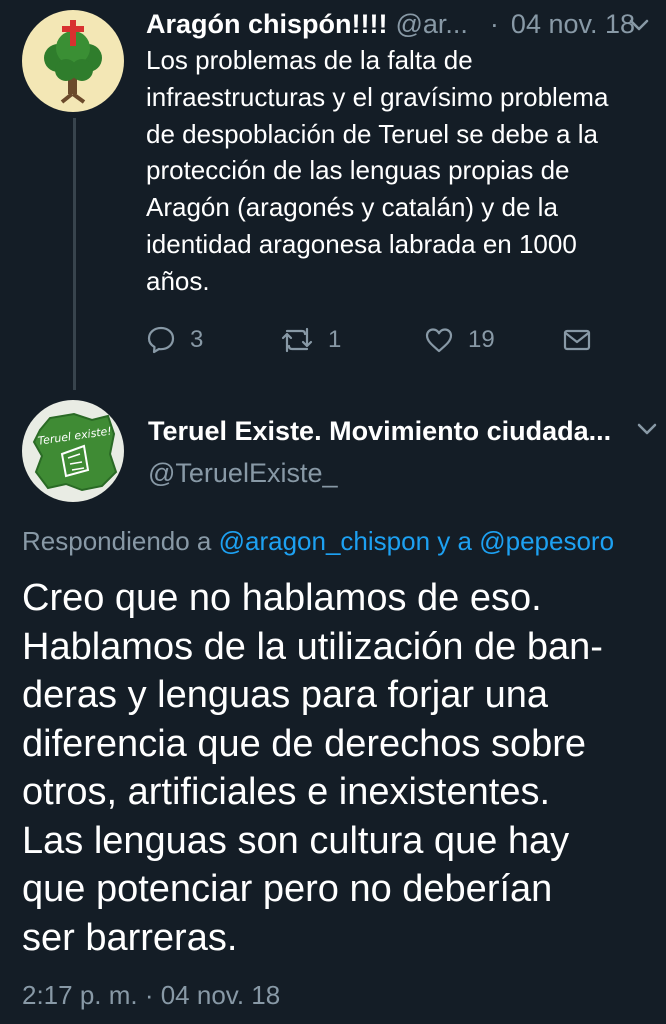 This screenshot has width=666, height=1024. I want to click on parent-tweet-line: infraestructuras y el gravísimo problema, so click(377, 96).